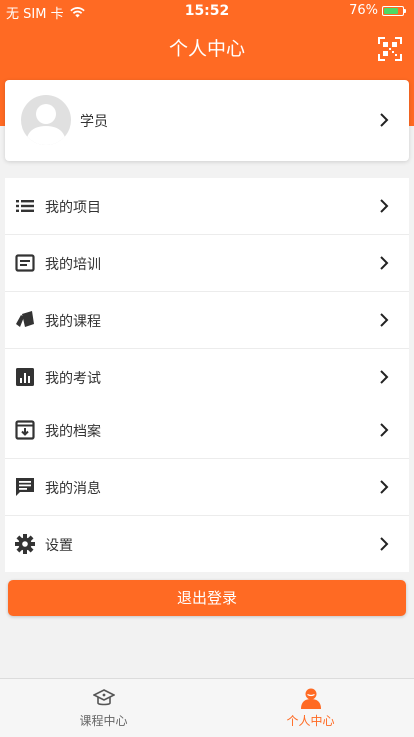 Image resolution: width=414 pixels, height=737 pixels. What do you see at coordinates (207, 544) in the screenshot?
I see `menu-item-settings: 设置` at bounding box center [207, 544].